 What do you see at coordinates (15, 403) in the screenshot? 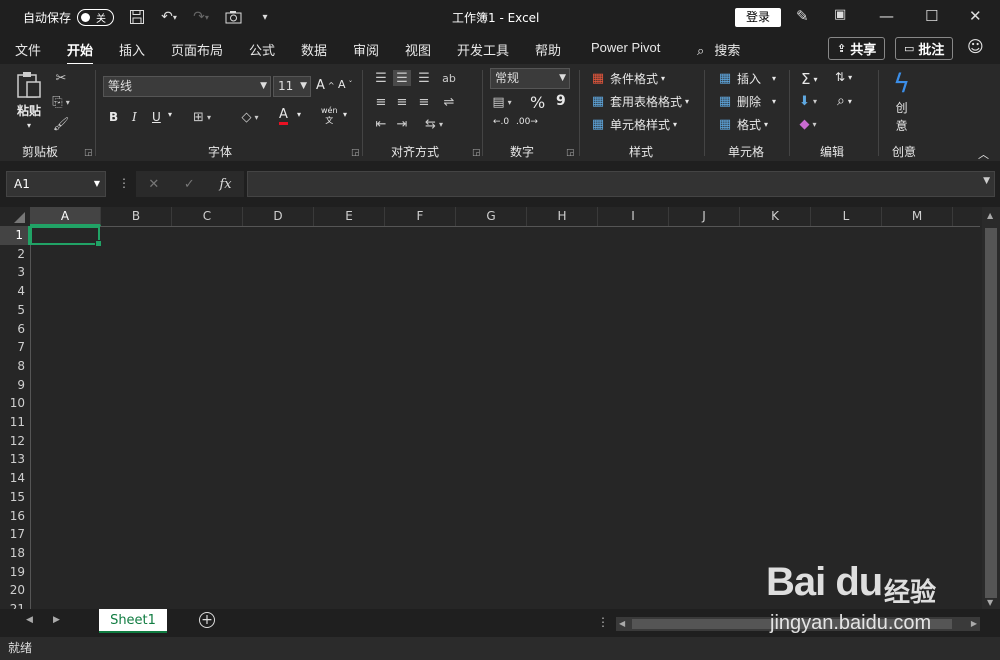
I see `row-header: 10` at bounding box center [15, 403].